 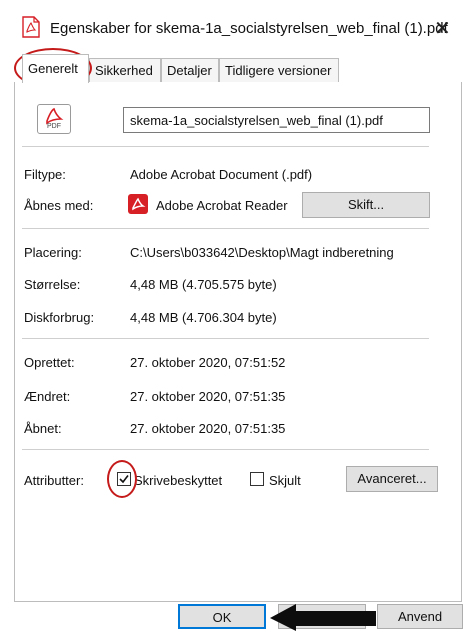 I want to click on pdf-icon, so click(x=31, y=27).